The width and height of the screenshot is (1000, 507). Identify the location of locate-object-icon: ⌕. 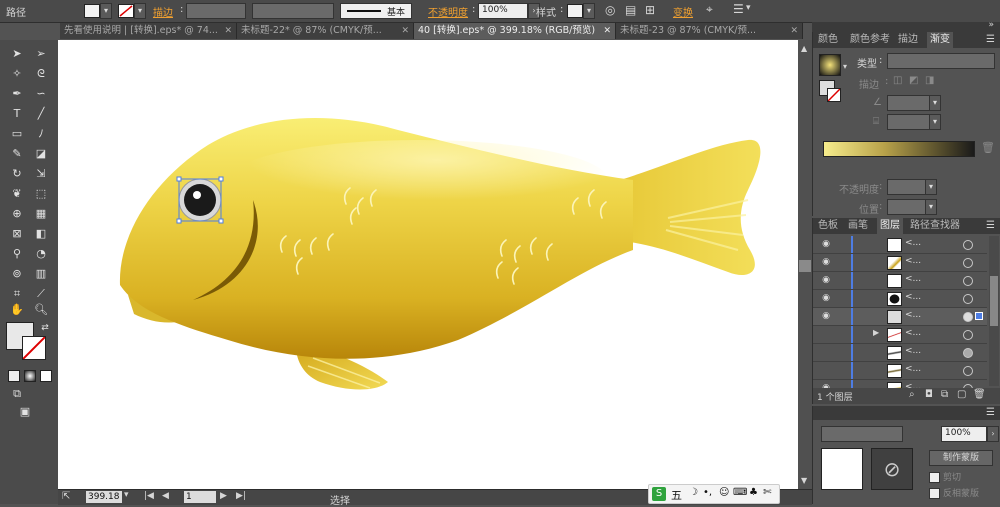
(912, 394).